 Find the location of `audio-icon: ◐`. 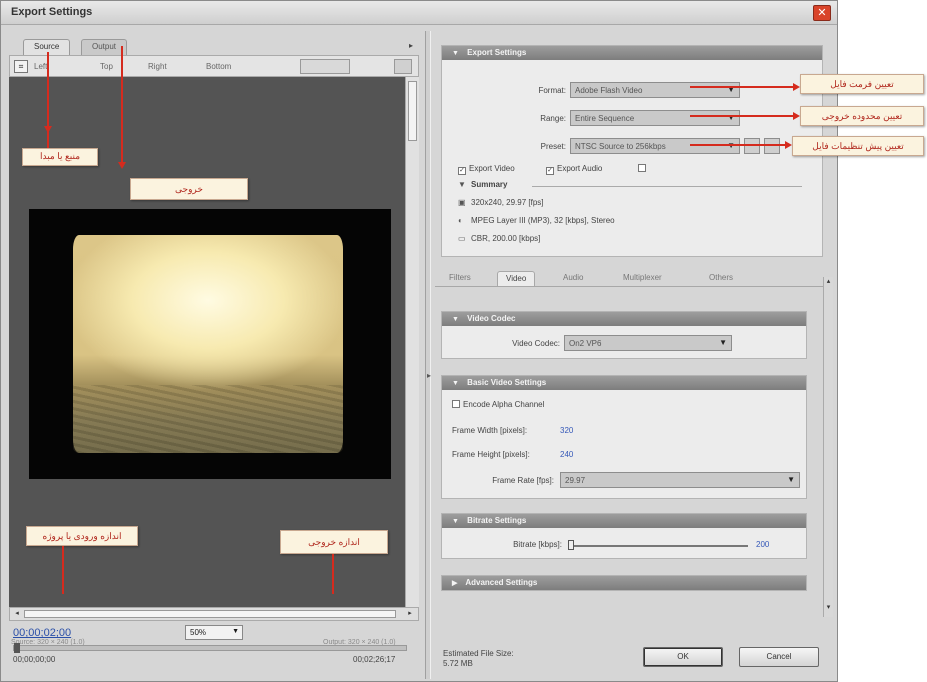

audio-icon: ◐ is located at coordinates (460, 220).